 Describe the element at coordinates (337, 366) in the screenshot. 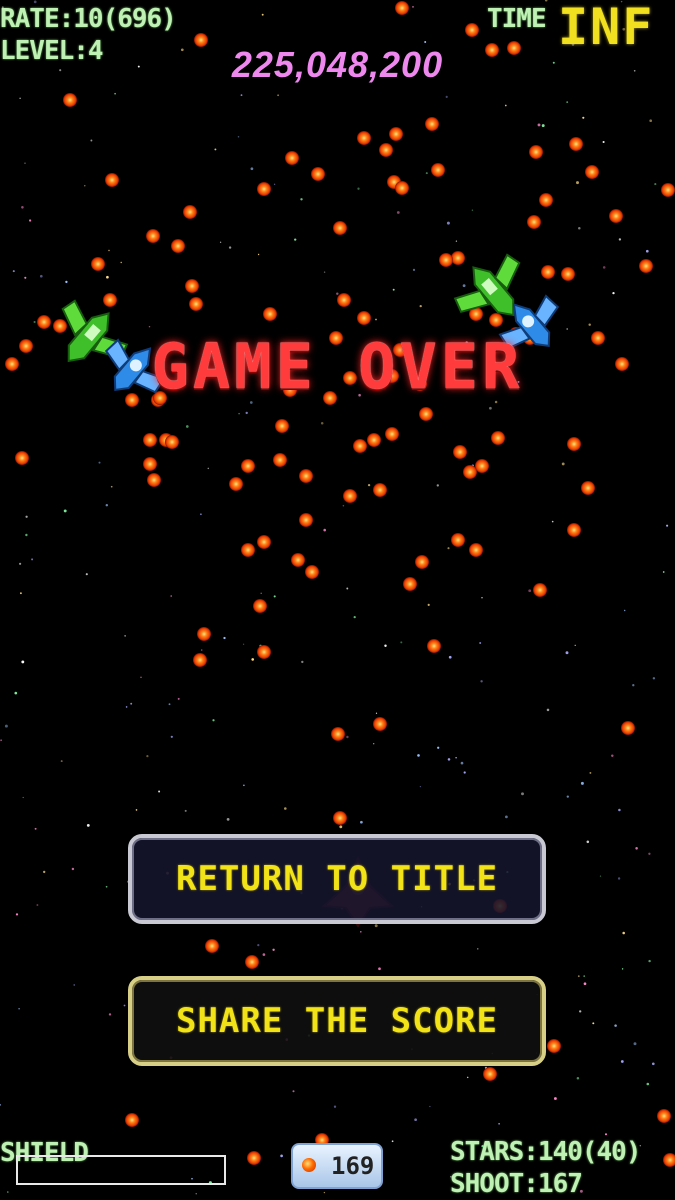

I see `game-over-title: GAME OVER` at that location.